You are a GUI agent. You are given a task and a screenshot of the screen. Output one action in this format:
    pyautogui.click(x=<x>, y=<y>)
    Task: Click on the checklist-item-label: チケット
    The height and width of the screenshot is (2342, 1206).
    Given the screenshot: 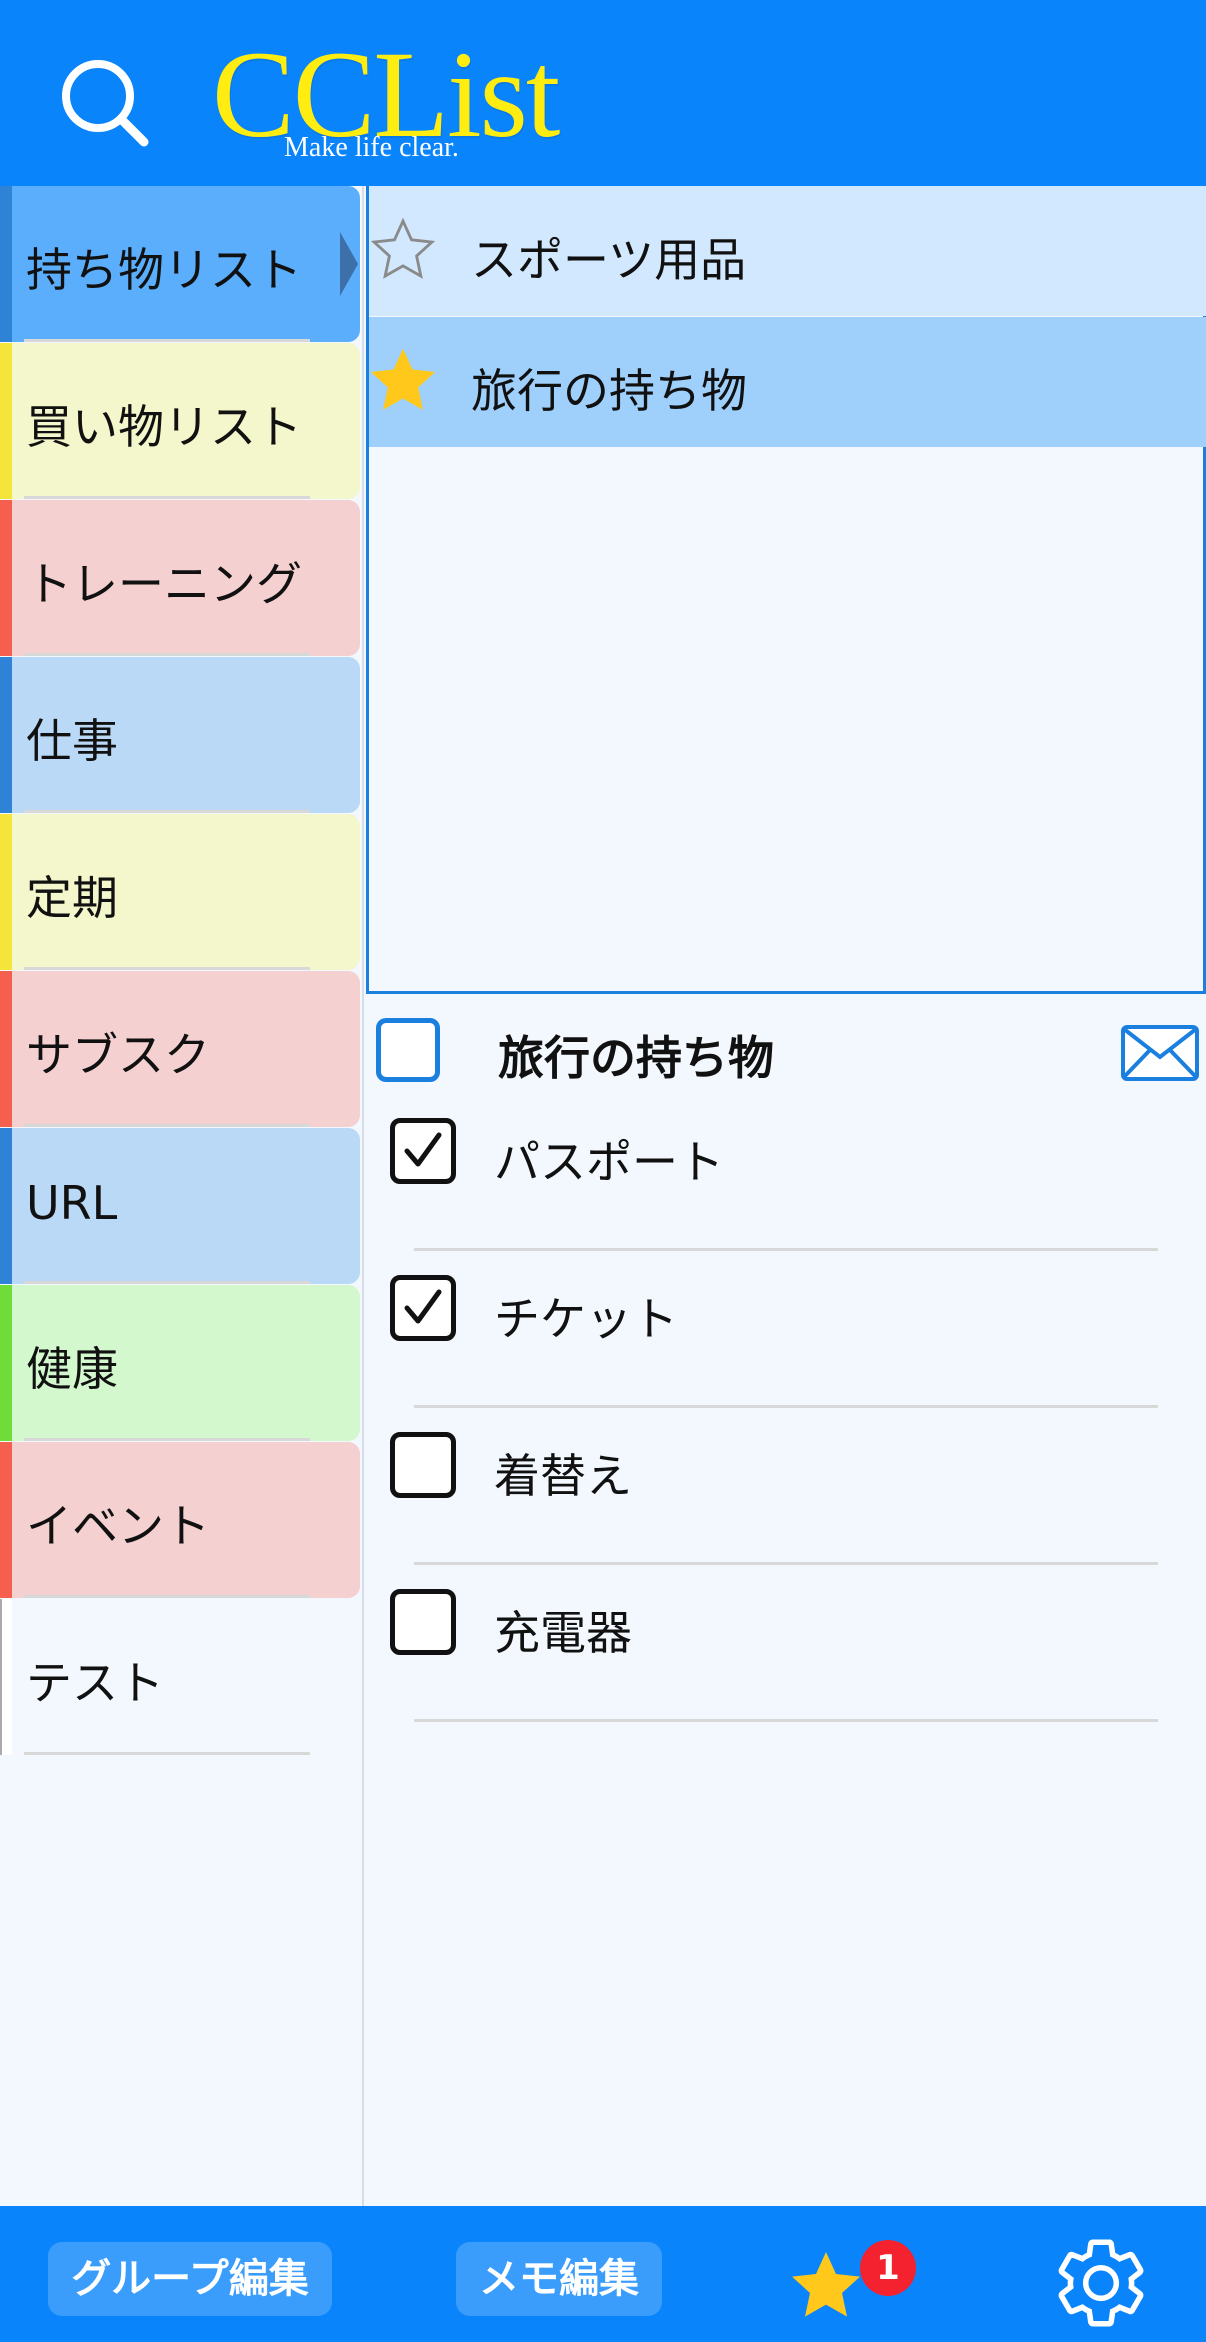 What is the action you would take?
    pyautogui.click(x=586, y=1319)
    